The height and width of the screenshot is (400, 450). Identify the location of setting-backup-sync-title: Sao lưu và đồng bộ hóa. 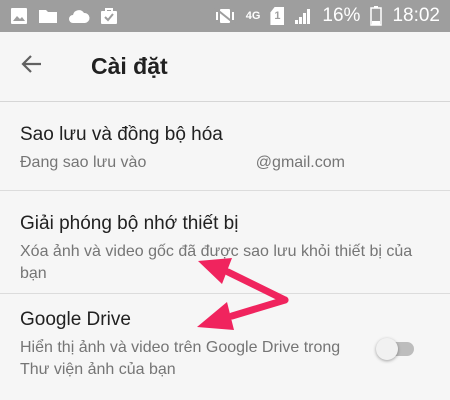
(121, 134).